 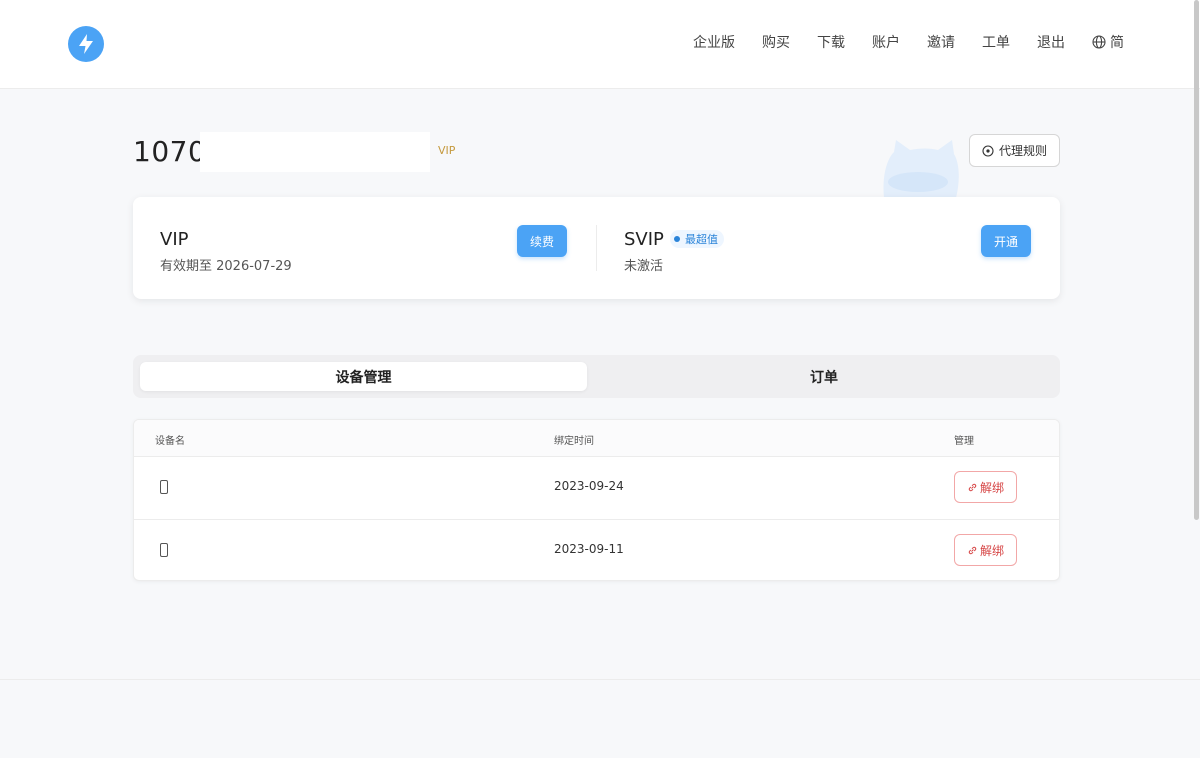 What do you see at coordinates (174, 239) in the screenshot?
I see `vip-plan-name: VIP` at bounding box center [174, 239].